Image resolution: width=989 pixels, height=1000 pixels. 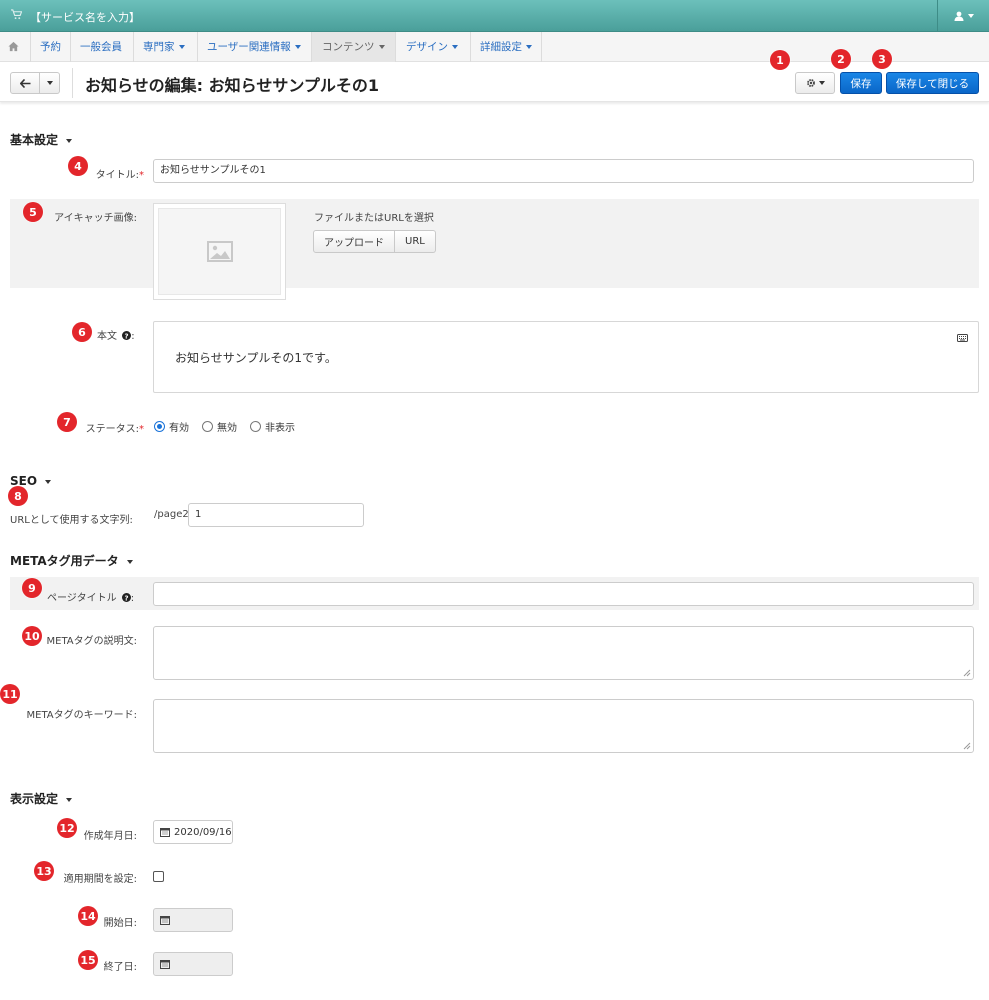 What do you see at coordinates (32, 588) in the screenshot?
I see `annotation-badge: 9` at bounding box center [32, 588].